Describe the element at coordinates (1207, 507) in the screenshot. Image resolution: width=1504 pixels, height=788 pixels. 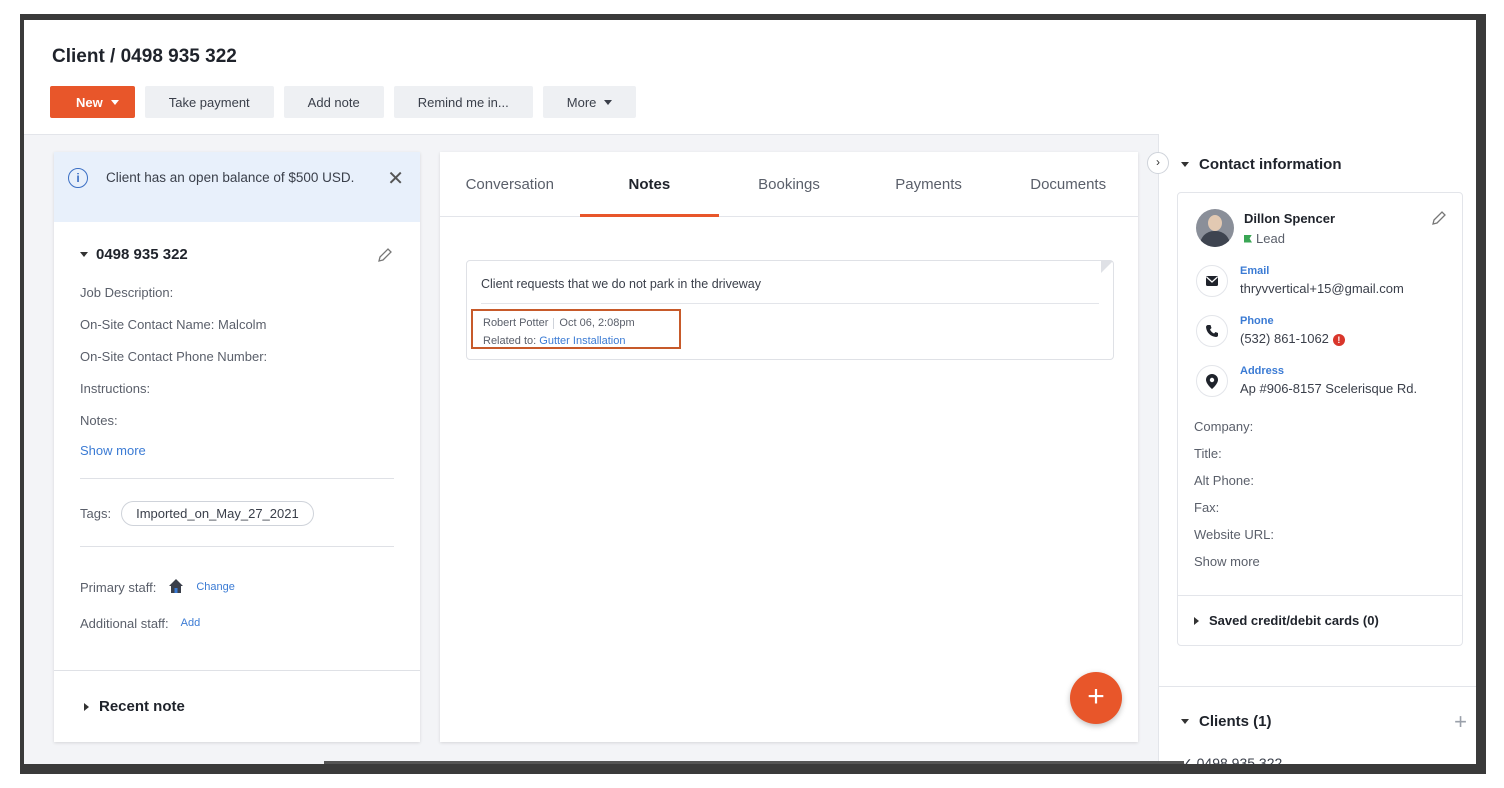
I see `fax-field: Fax:` at that location.